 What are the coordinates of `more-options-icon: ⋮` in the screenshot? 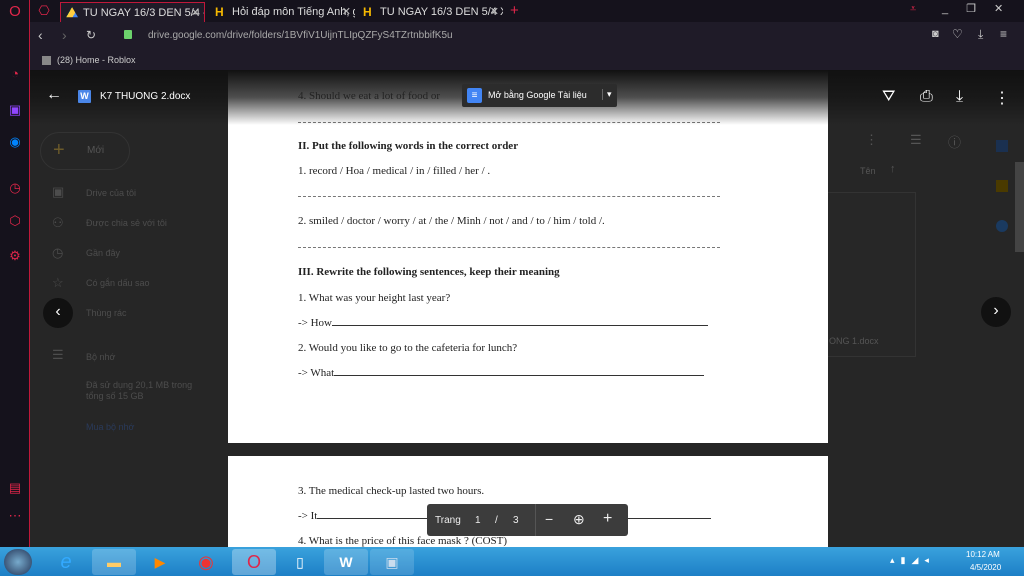 It's located at (1002, 98).